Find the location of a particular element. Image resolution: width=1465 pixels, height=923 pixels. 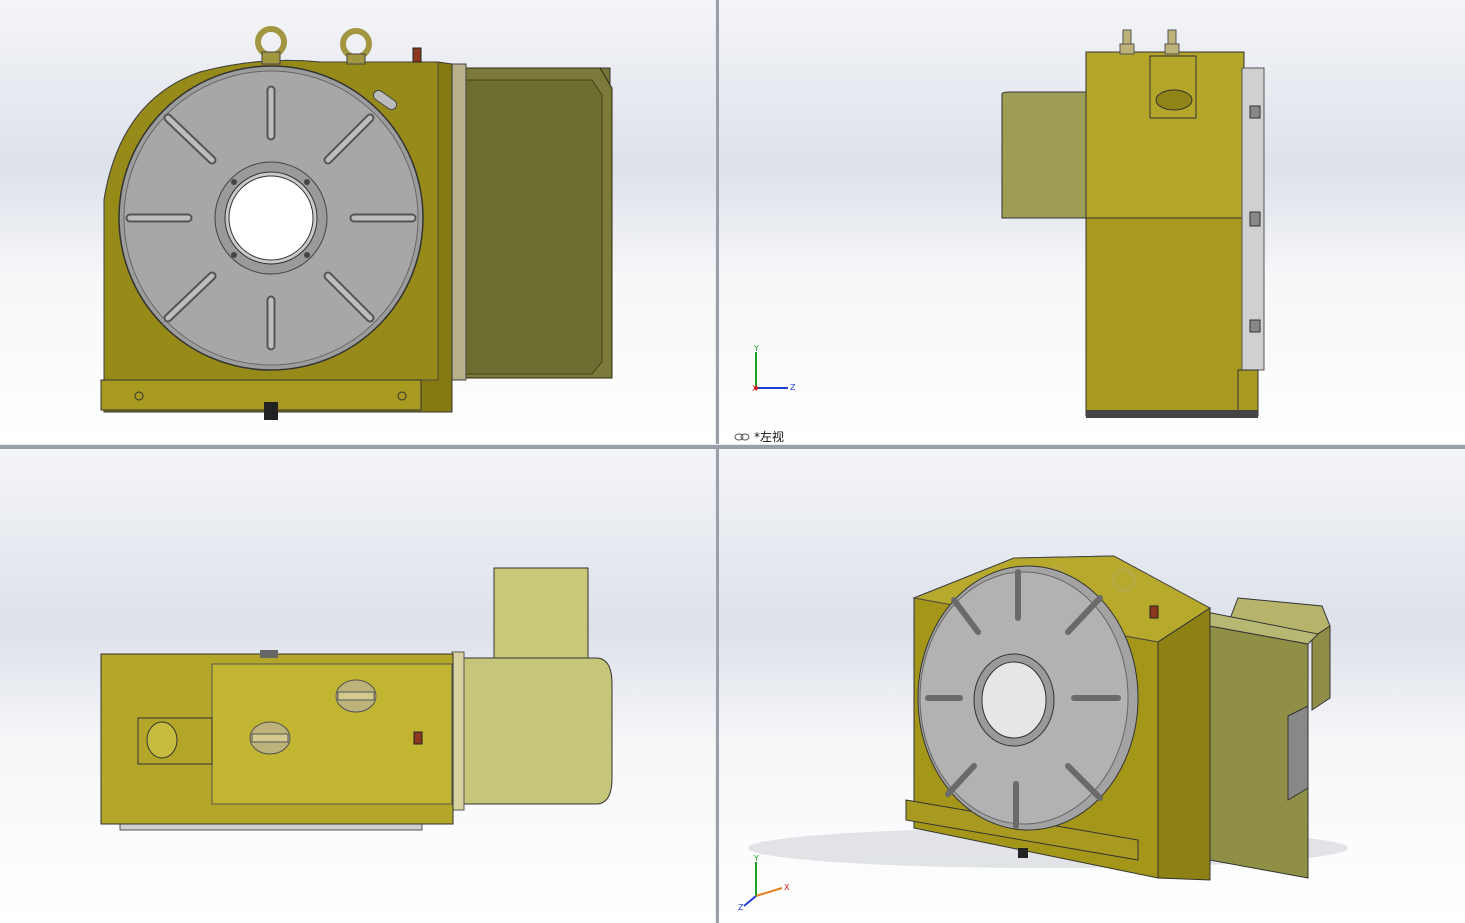

triad-z-label-iso: Z is located at coordinates (741, 907).